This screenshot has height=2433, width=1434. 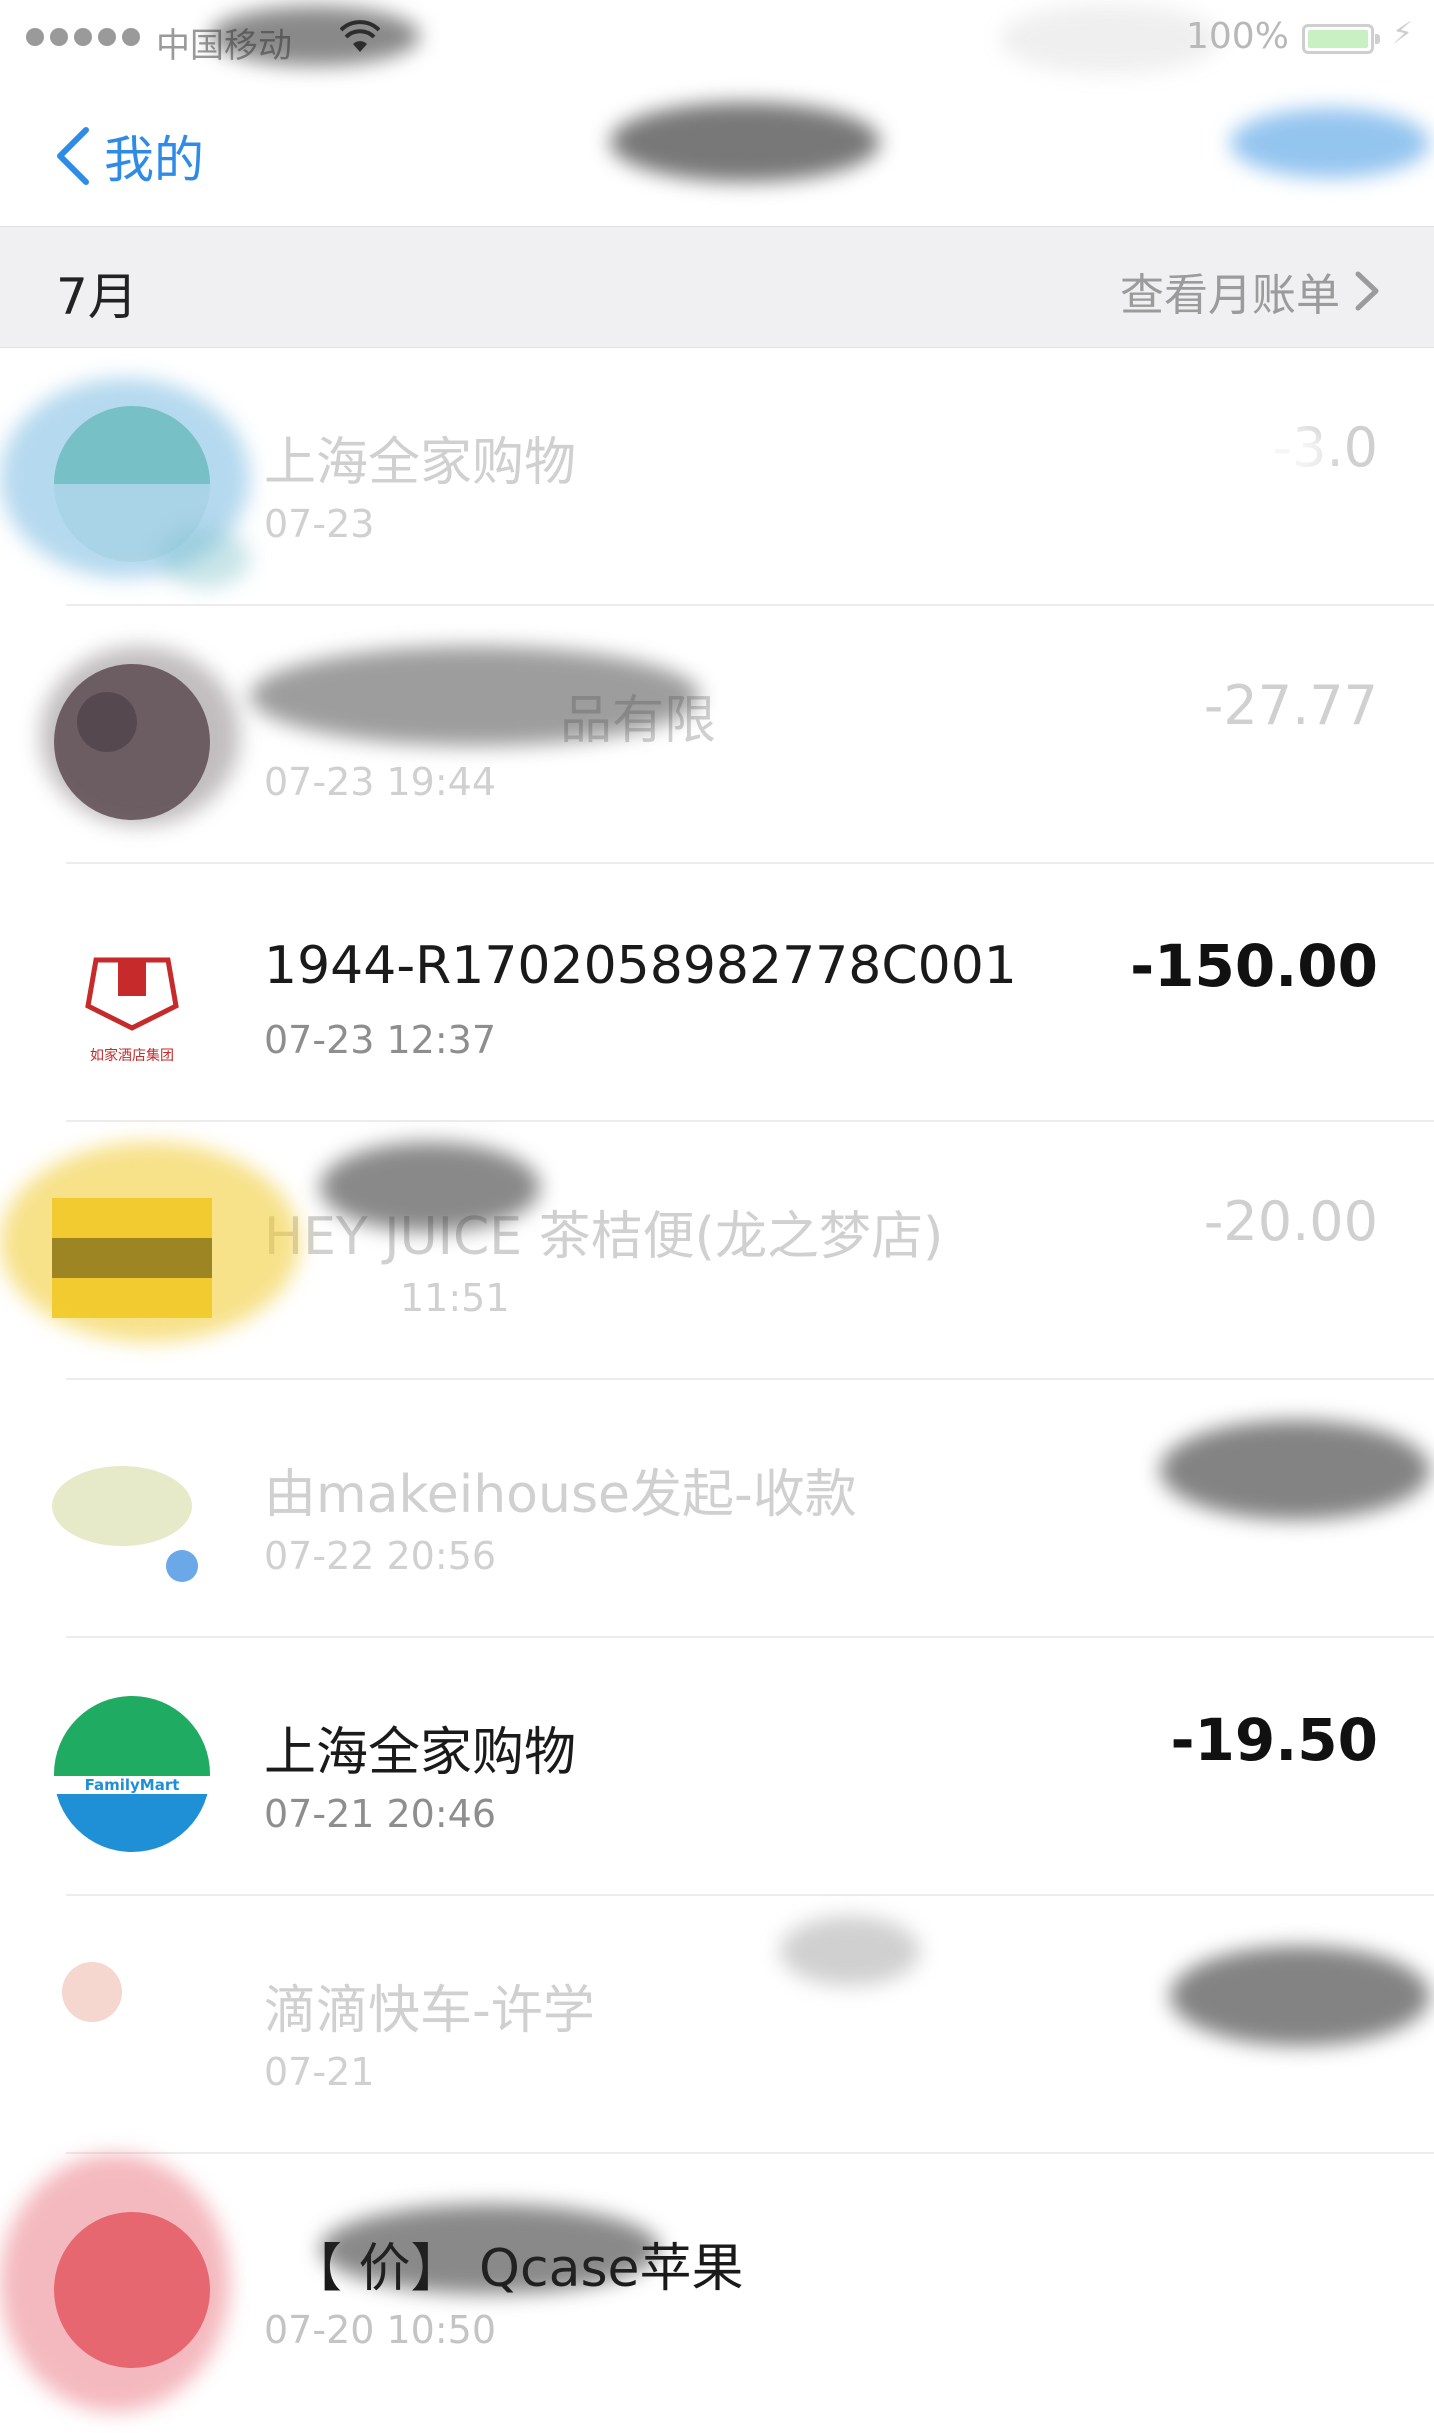 What do you see at coordinates (1290, 705) in the screenshot?
I see `transaction-amount: -27.77` at bounding box center [1290, 705].